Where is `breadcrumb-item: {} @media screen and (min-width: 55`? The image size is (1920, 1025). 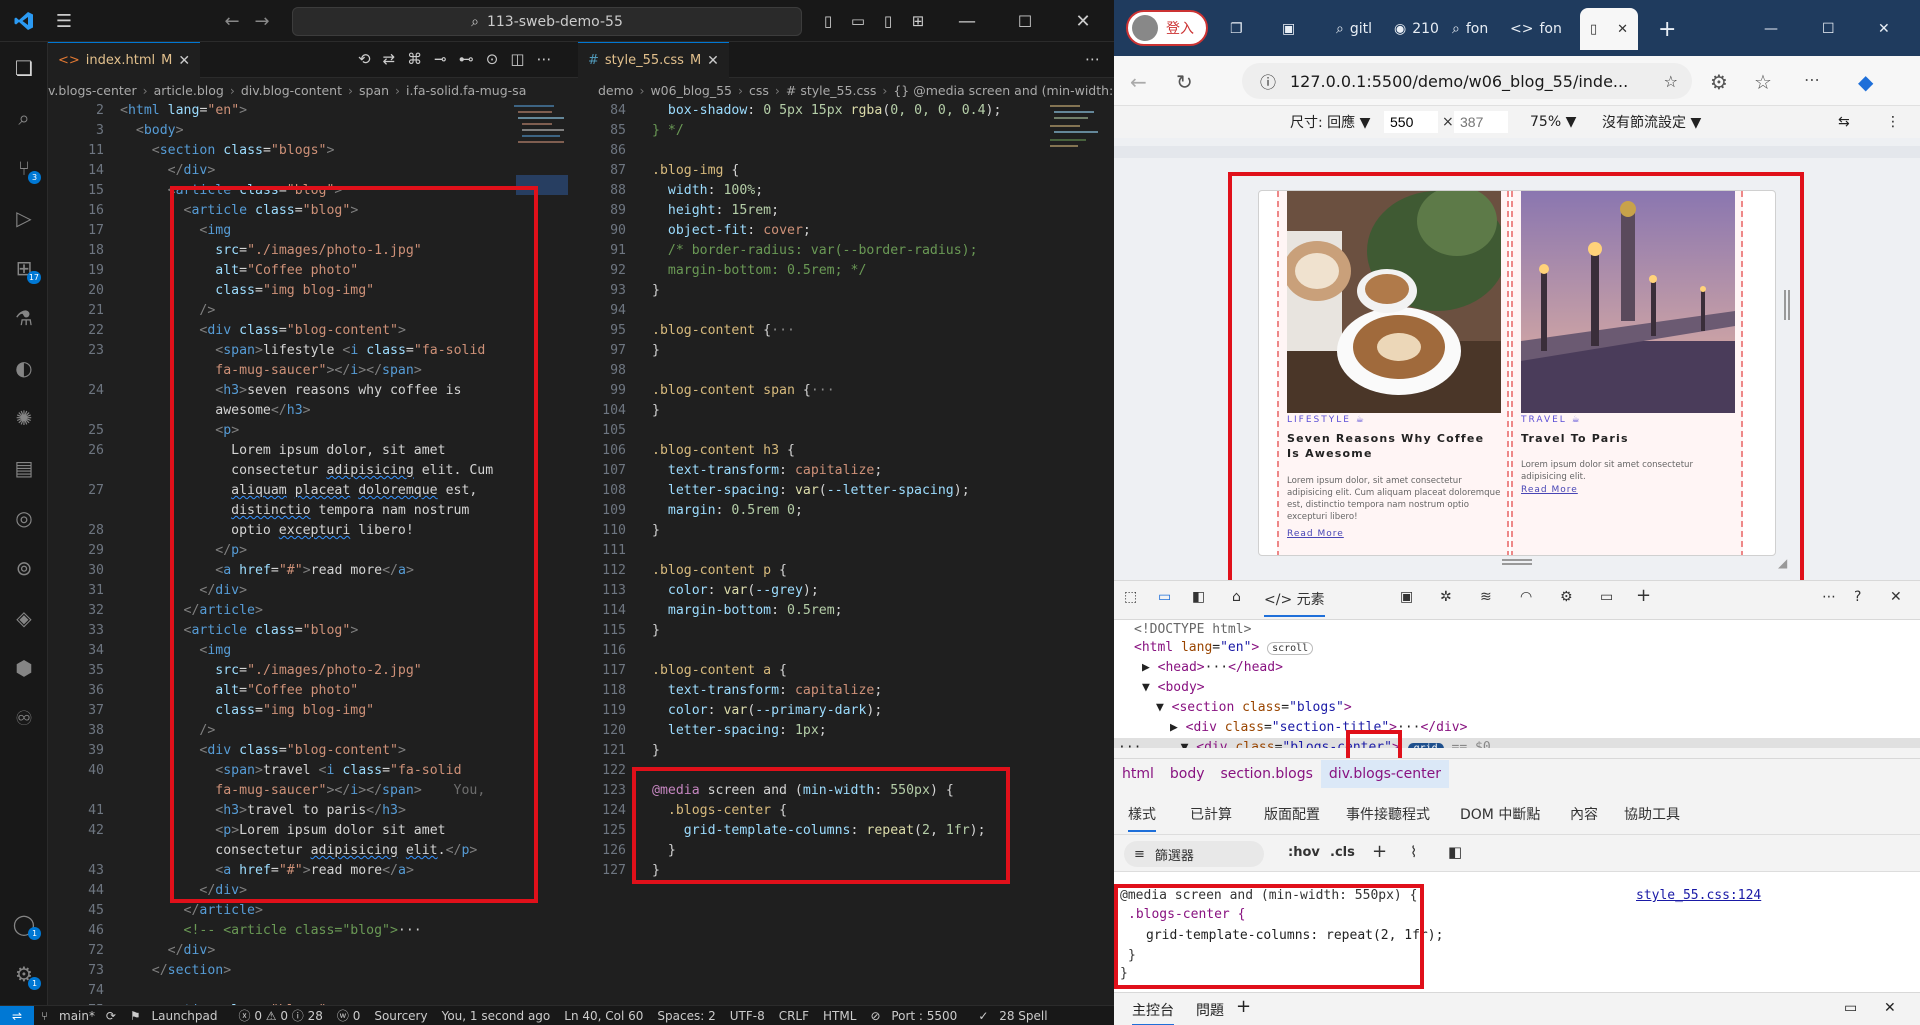
breadcrumb-item: {} @media screen and (min-width: 55 is located at coordinates (1003, 90).